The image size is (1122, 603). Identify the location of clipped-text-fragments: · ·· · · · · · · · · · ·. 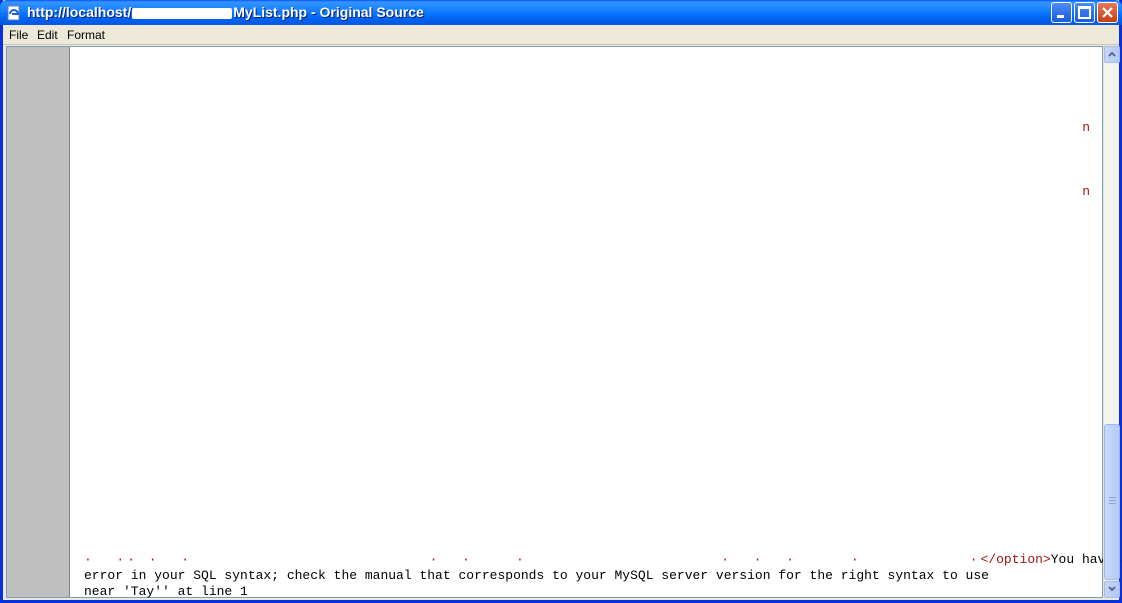
(532, 559).